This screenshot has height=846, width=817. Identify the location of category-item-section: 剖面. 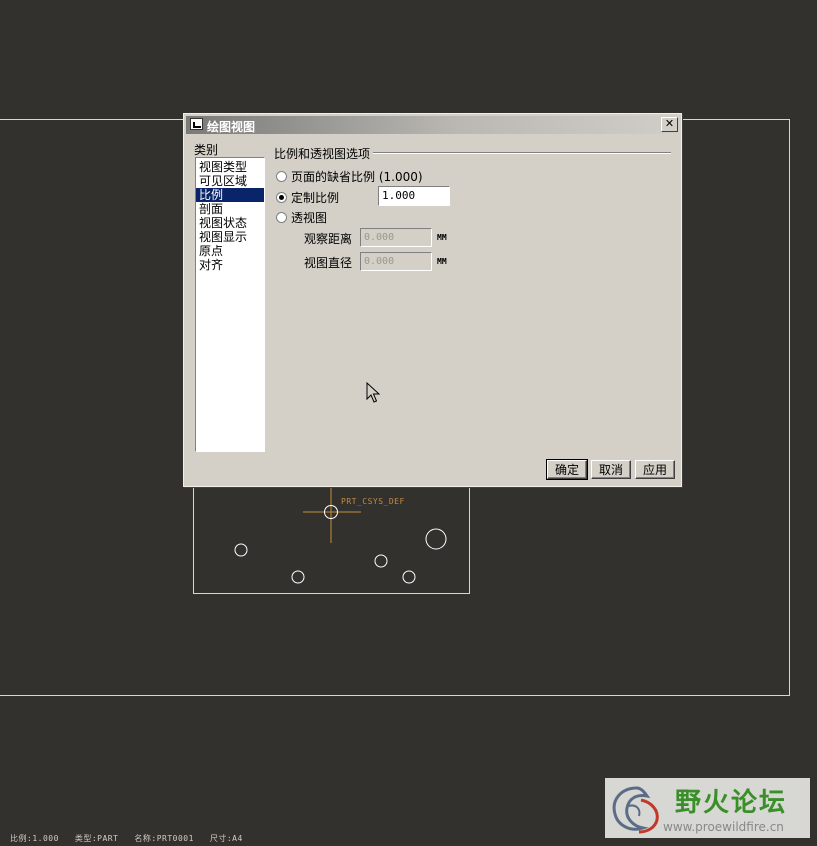
(230, 209).